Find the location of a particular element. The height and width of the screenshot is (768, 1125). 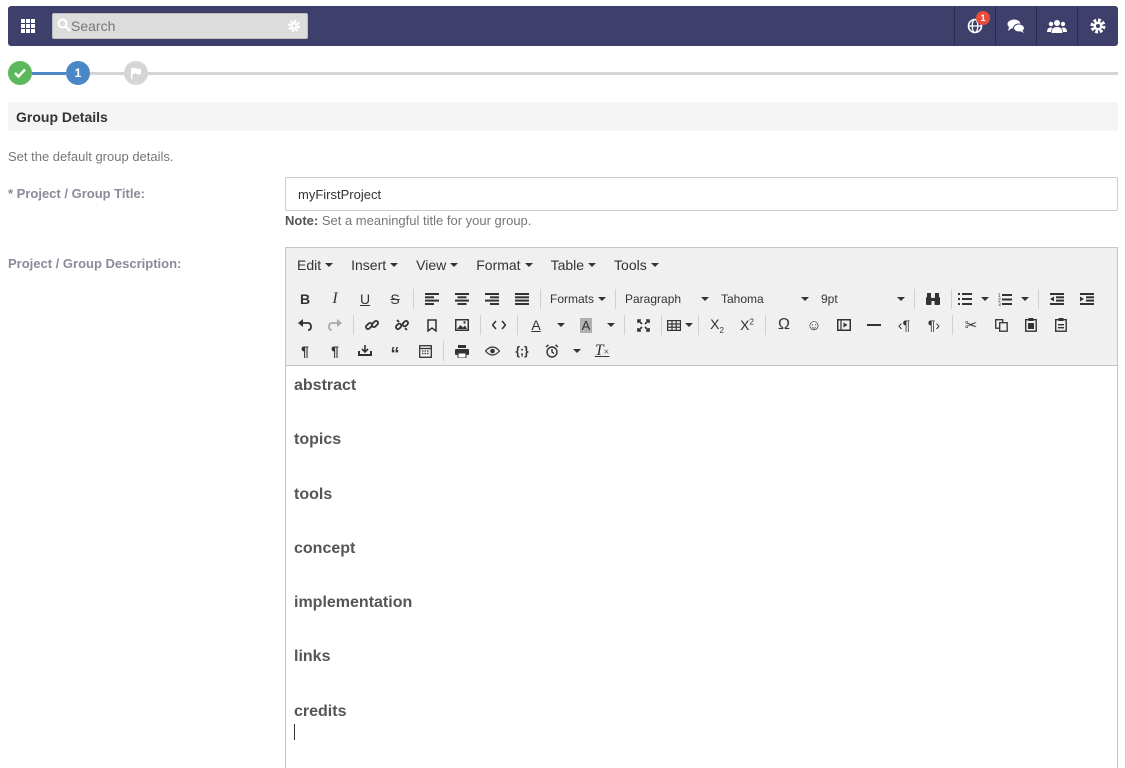

menu-format: Format is located at coordinates (504, 265).